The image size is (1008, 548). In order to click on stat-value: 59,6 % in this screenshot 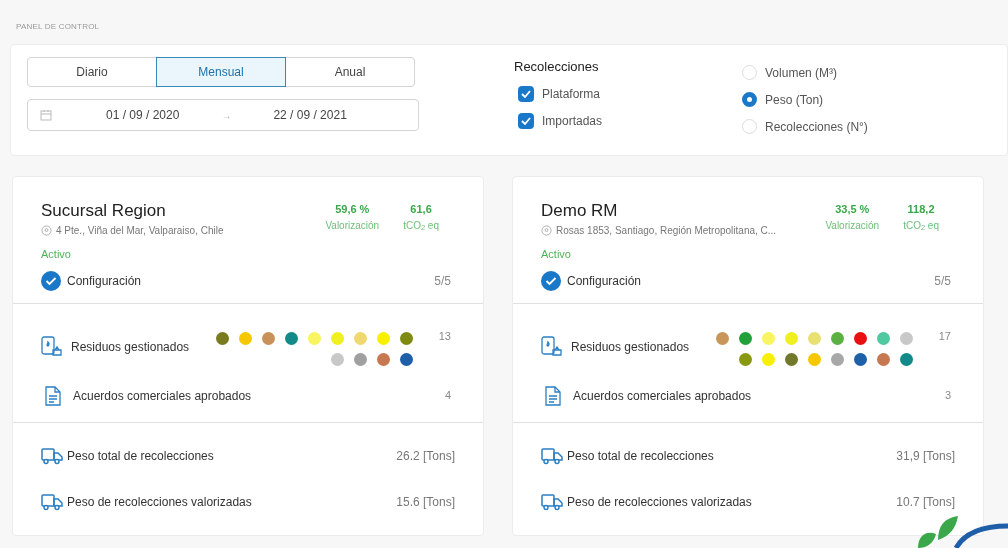, I will do `click(352, 209)`.